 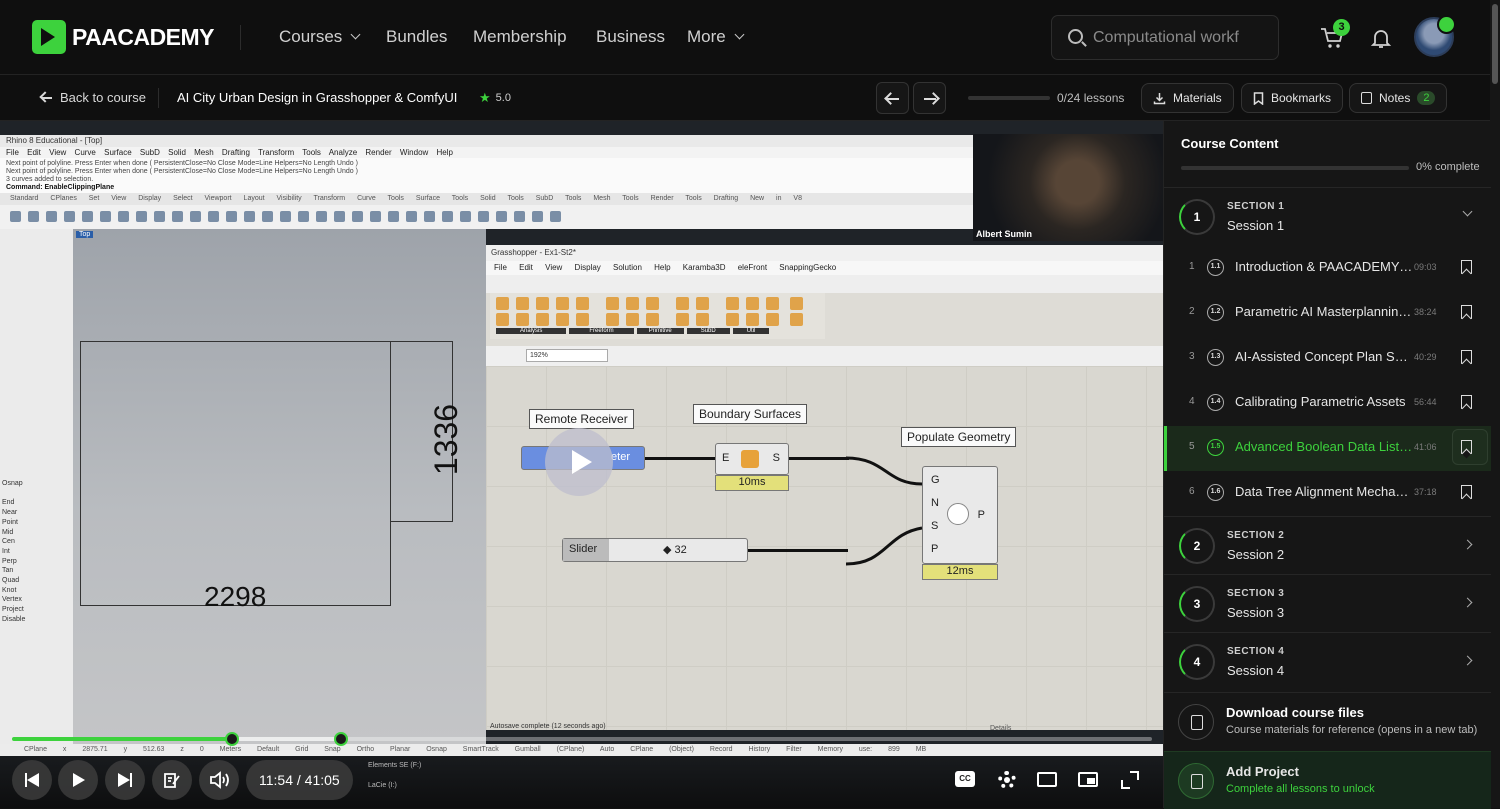 What do you see at coordinates (1183, 38) in the screenshot?
I see `search-input` at bounding box center [1183, 38].